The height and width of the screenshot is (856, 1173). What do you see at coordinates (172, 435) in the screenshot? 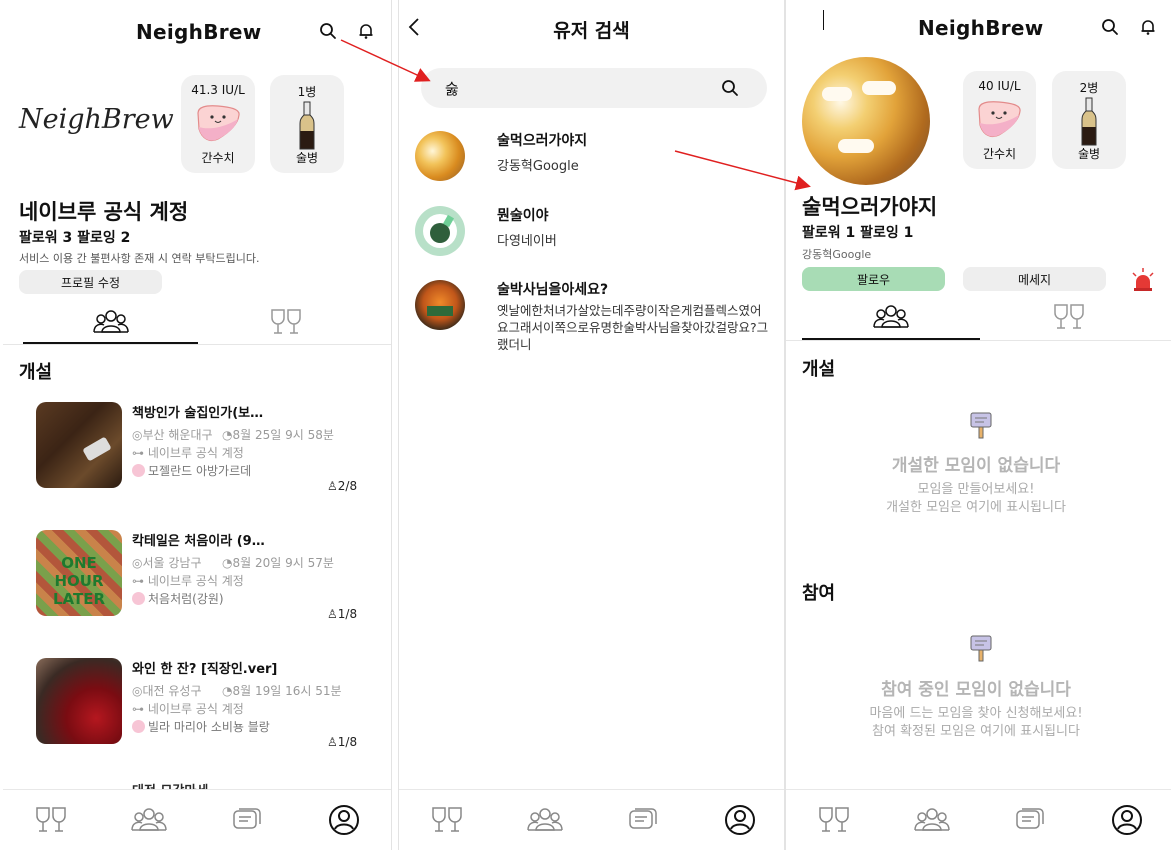
I see `meeting-location: ◎부산 해운대구` at bounding box center [172, 435].